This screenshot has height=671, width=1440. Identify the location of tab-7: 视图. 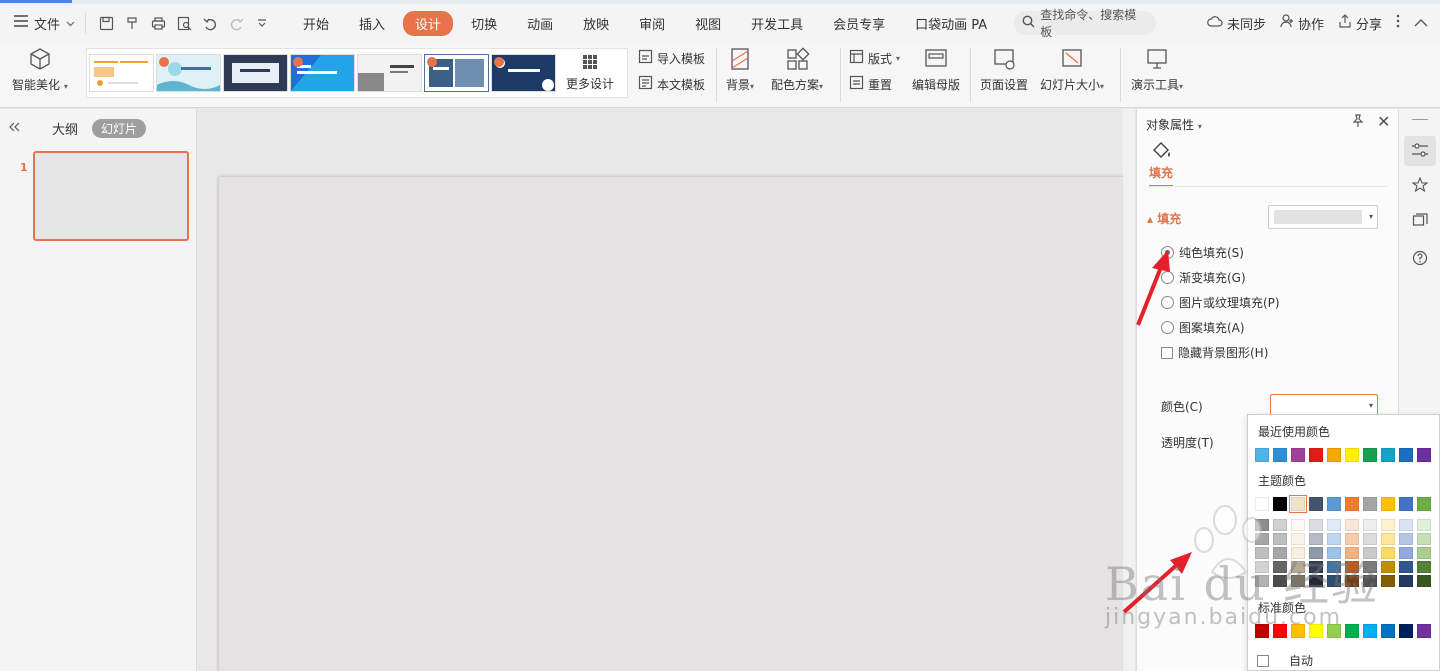
(708, 23).